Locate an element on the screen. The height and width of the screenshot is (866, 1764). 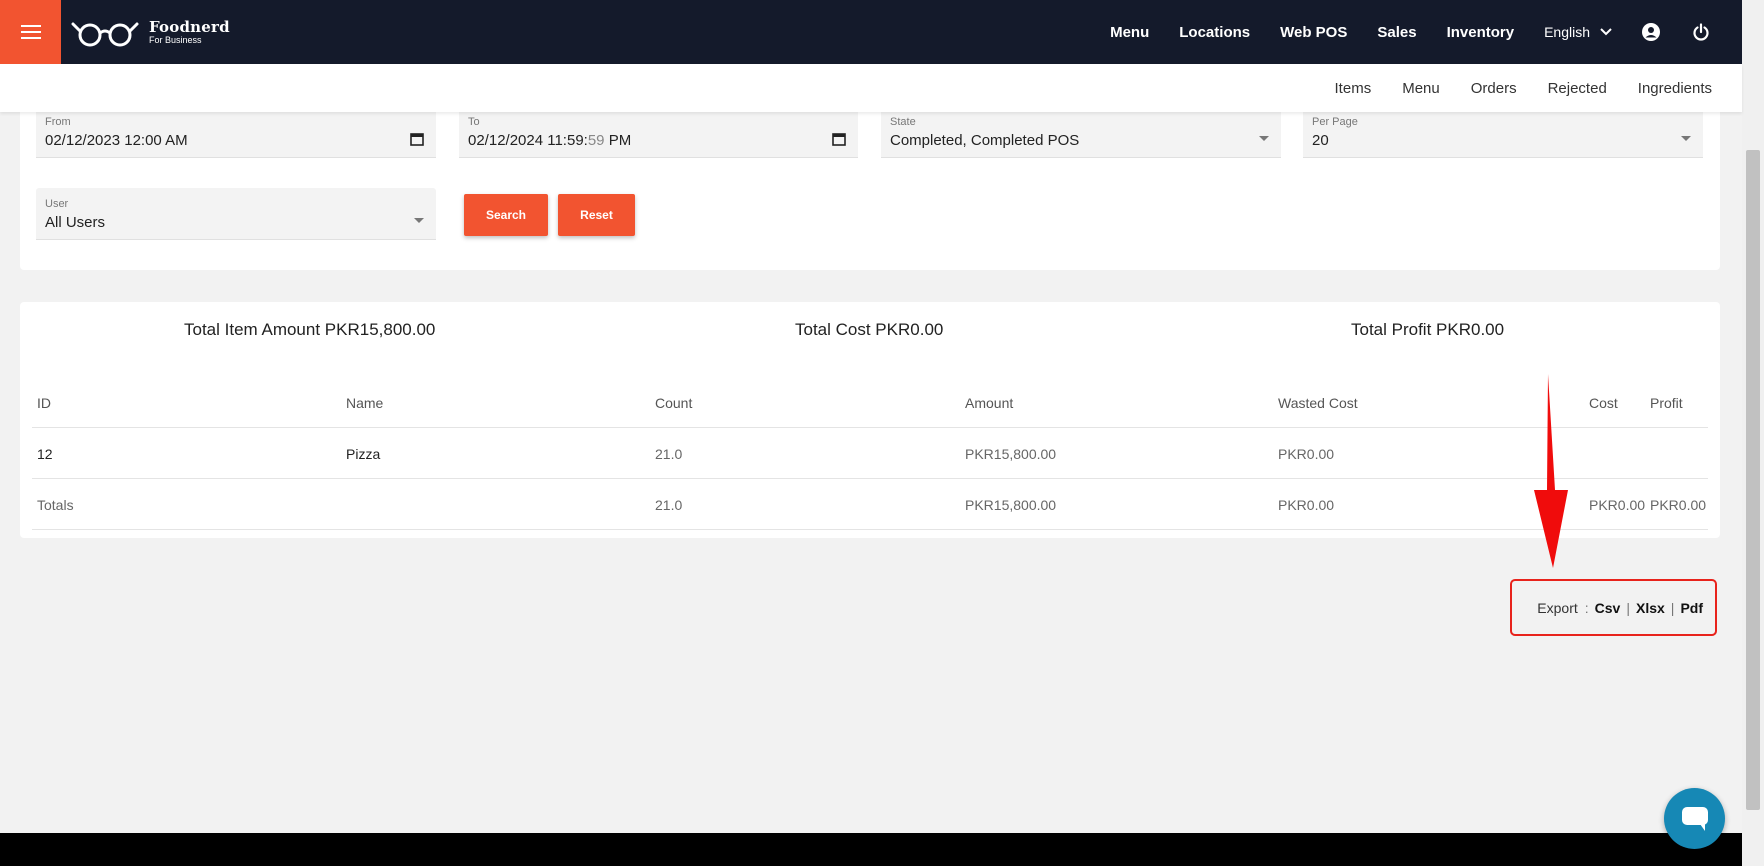
column-header-wasted-cost: Wasted Cost is located at coordinates (1318, 403).